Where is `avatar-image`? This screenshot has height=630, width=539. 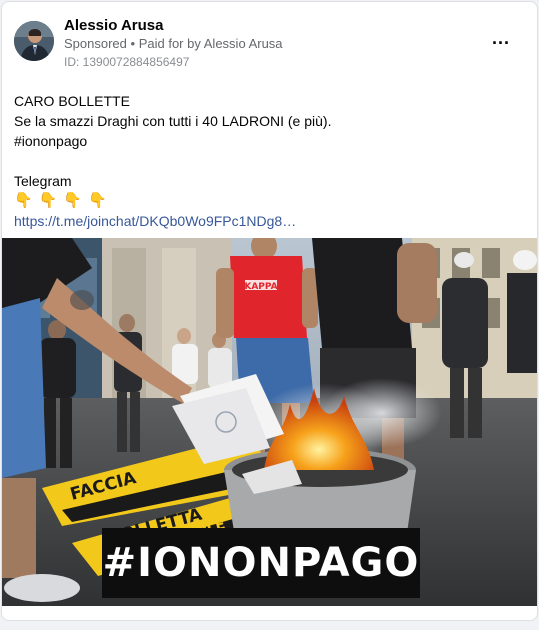
avatar-image is located at coordinates (34, 41).